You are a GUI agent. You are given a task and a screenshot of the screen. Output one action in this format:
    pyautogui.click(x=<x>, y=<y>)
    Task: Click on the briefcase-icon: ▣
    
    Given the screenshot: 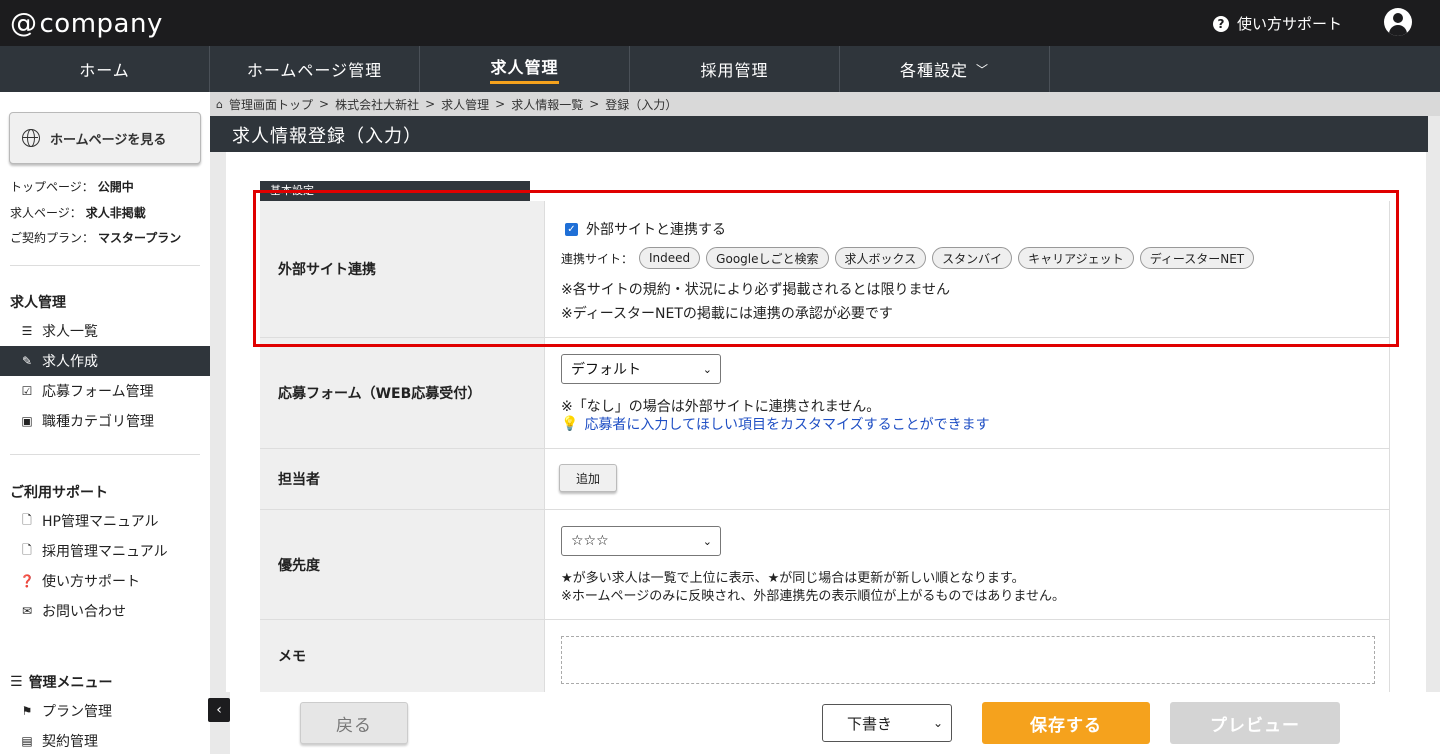 What is the action you would take?
    pyautogui.click(x=27, y=421)
    